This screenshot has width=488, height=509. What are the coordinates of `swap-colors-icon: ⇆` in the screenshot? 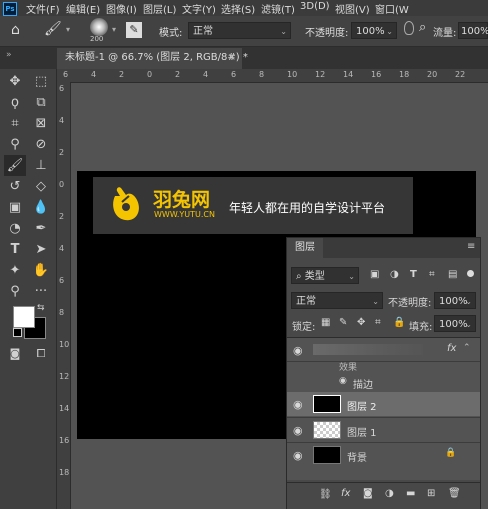 It's located at (41, 308).